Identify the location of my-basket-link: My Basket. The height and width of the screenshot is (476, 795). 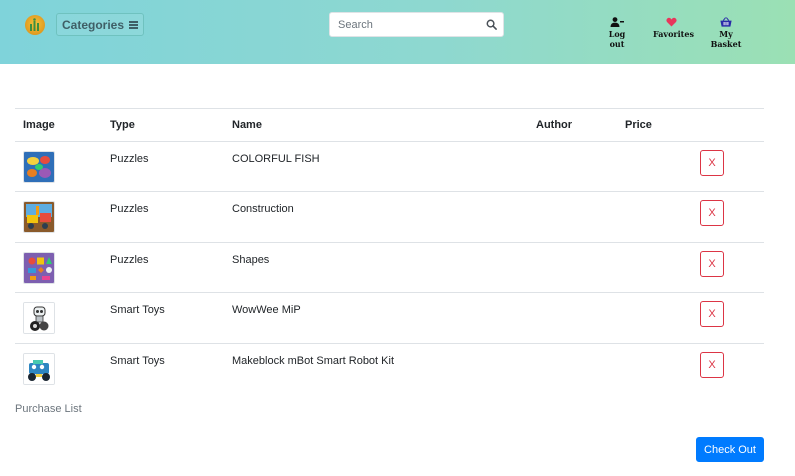
(726, 33).